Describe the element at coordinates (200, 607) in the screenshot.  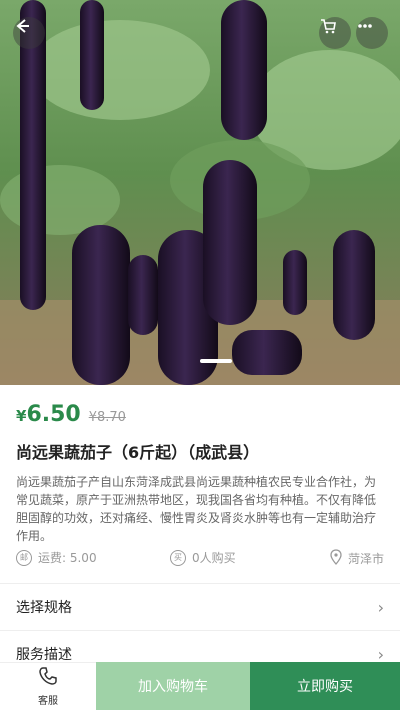
I see `select-spec-row: 选择规格 ›` at that location.